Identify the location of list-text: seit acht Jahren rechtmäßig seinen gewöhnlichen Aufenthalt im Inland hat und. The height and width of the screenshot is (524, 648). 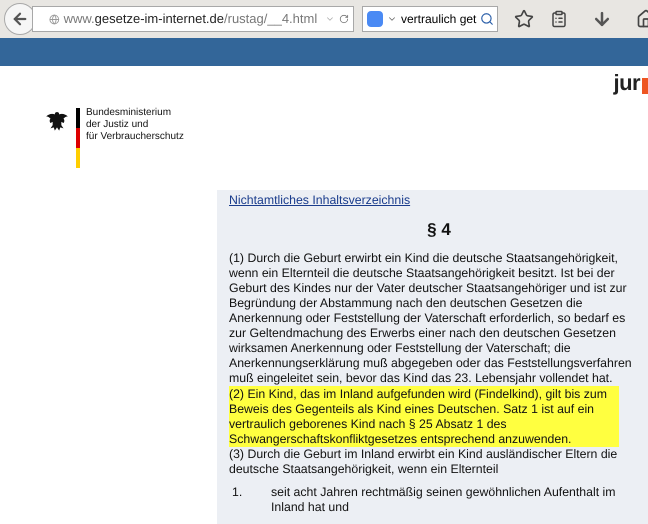
(444, 500).